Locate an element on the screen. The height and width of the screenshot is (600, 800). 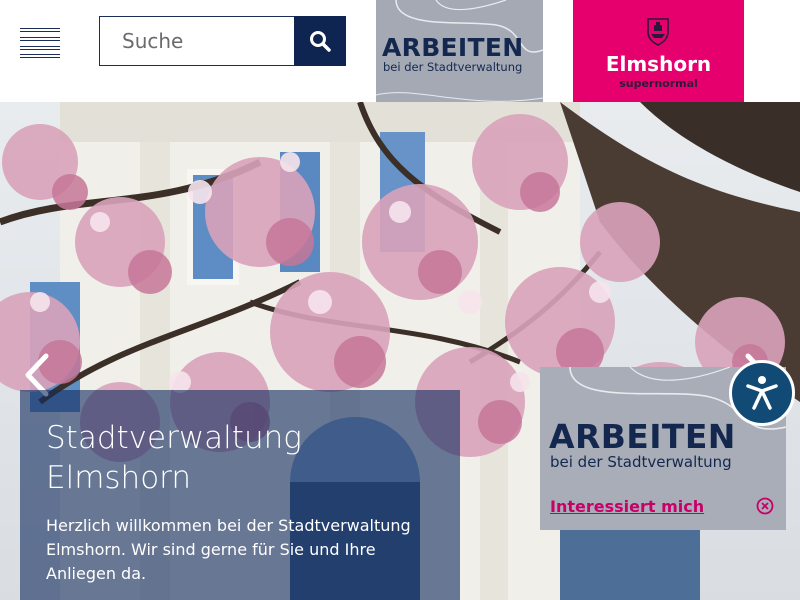
arbeiten-subtitle: bei der Stadtverwaltung is located at coordinates (453, 67).